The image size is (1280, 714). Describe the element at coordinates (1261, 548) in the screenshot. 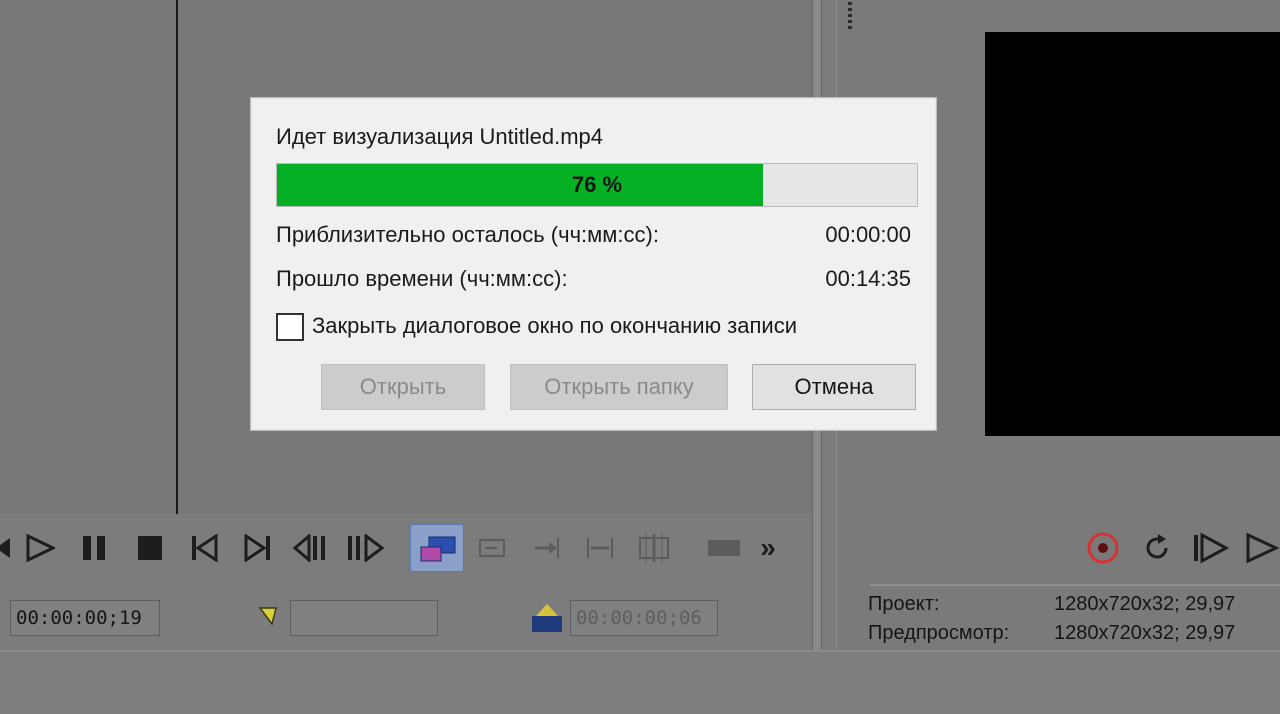

I see `play-preview-icon` at that location.